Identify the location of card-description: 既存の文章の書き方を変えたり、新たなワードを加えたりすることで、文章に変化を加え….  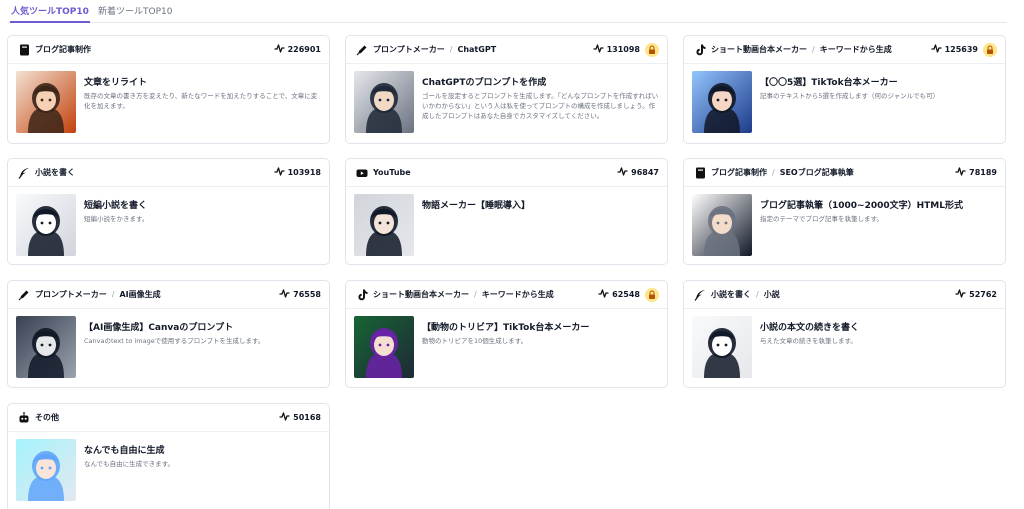
(201, 101).